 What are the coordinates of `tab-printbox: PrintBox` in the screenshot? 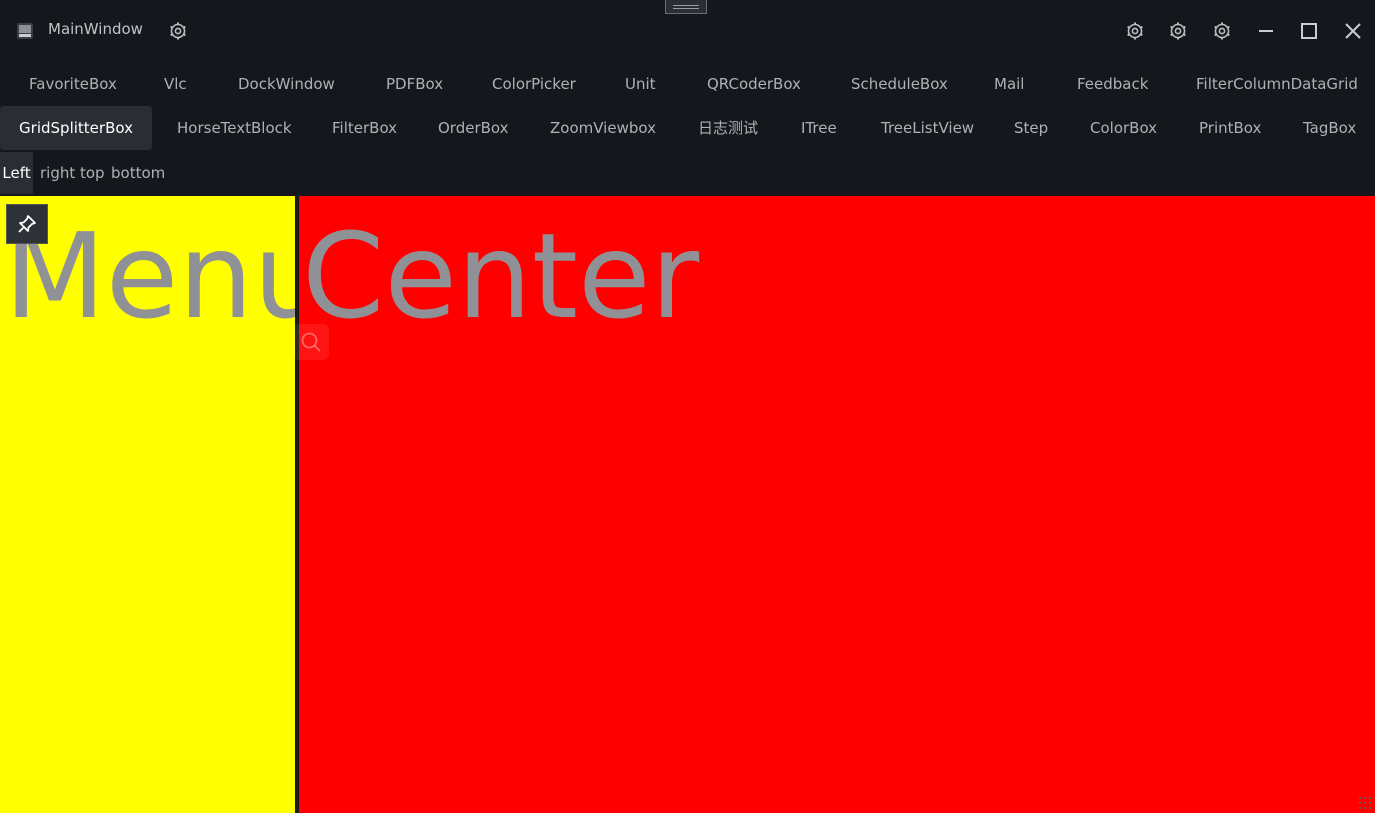 It's located at (1230, 128).